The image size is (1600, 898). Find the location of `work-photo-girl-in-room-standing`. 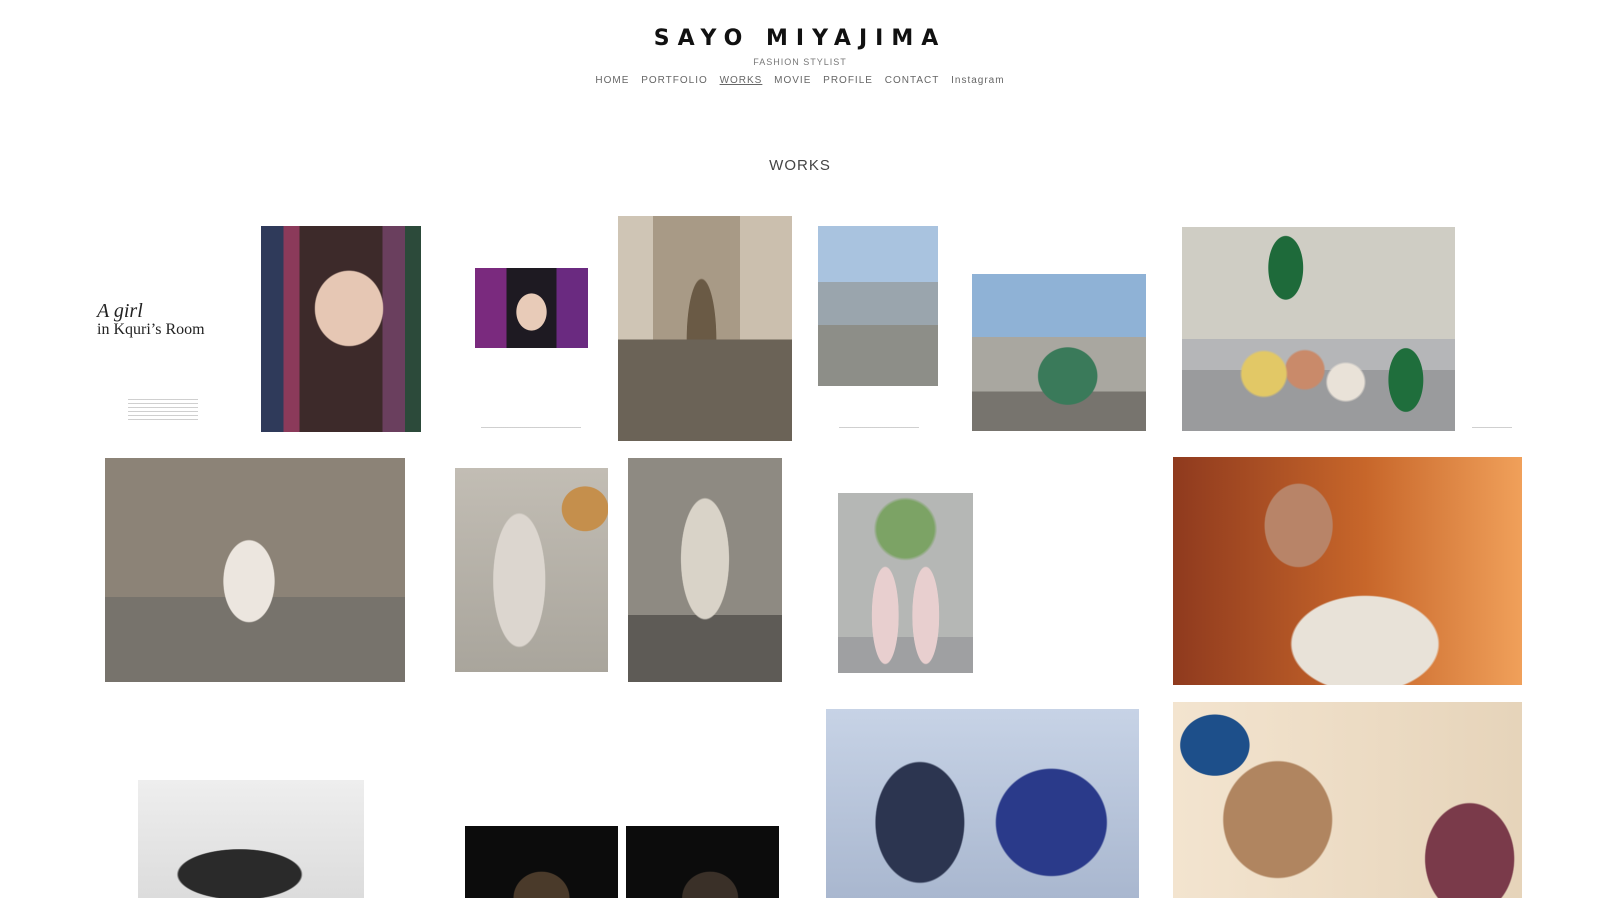

work-photo-girl-in-room-standing is located at coordinates (705, 328).